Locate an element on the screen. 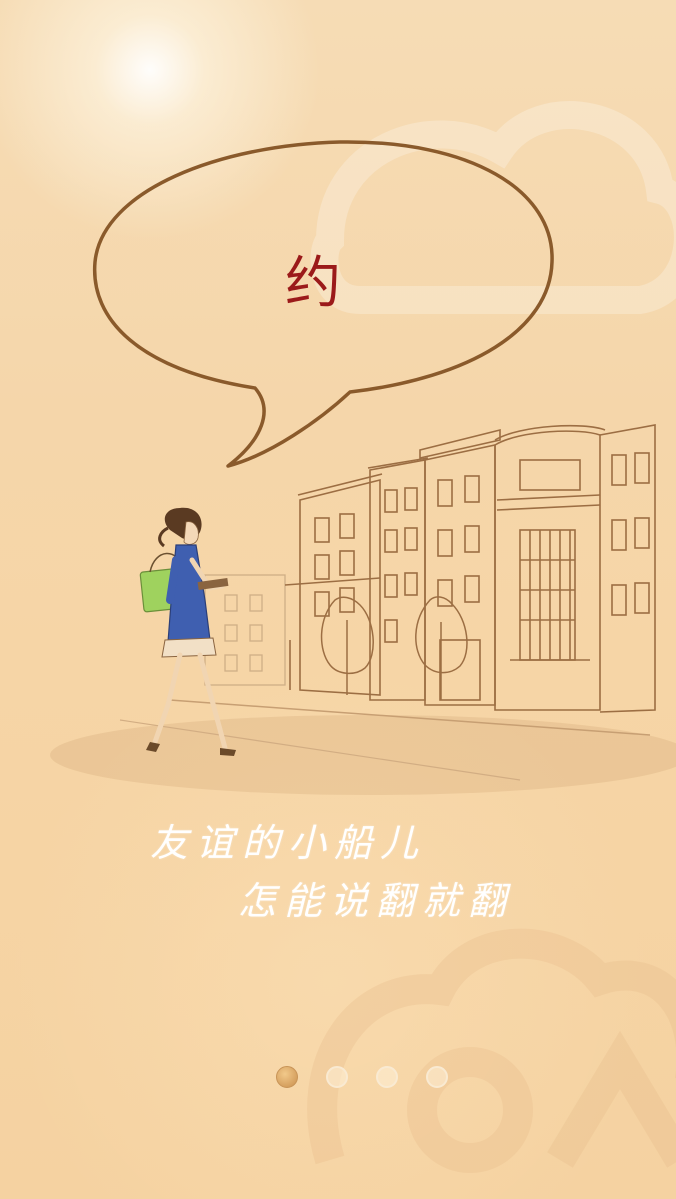 Image resolution: width=676 pixels, height=1199 pixels. speech-bubble-text: 约 is located at coordinates (313, 283).